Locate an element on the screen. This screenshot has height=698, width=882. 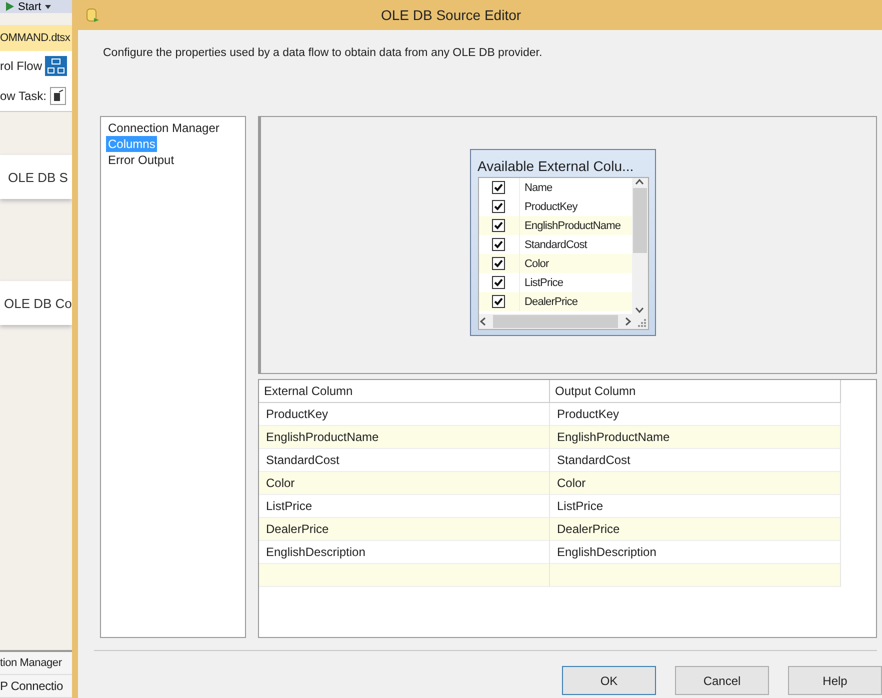
column-name: Color is located at coordinates (536, 264).